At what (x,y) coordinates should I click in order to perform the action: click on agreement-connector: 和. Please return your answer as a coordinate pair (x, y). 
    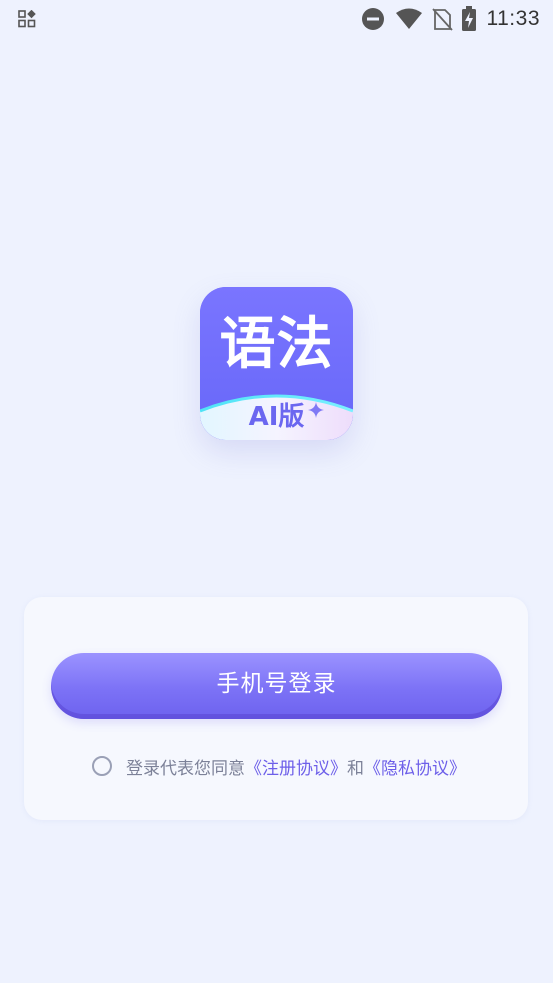
    Looking at the image, I should click on (355, 768).